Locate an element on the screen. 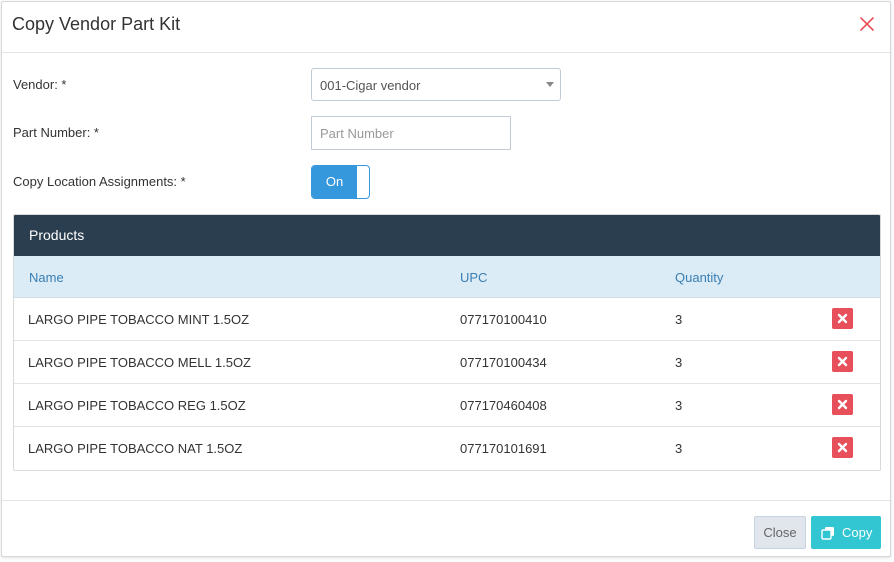 This screenshot has height=562, width=894. row-upc: 077170100434 is located at coordinates (503, 362).